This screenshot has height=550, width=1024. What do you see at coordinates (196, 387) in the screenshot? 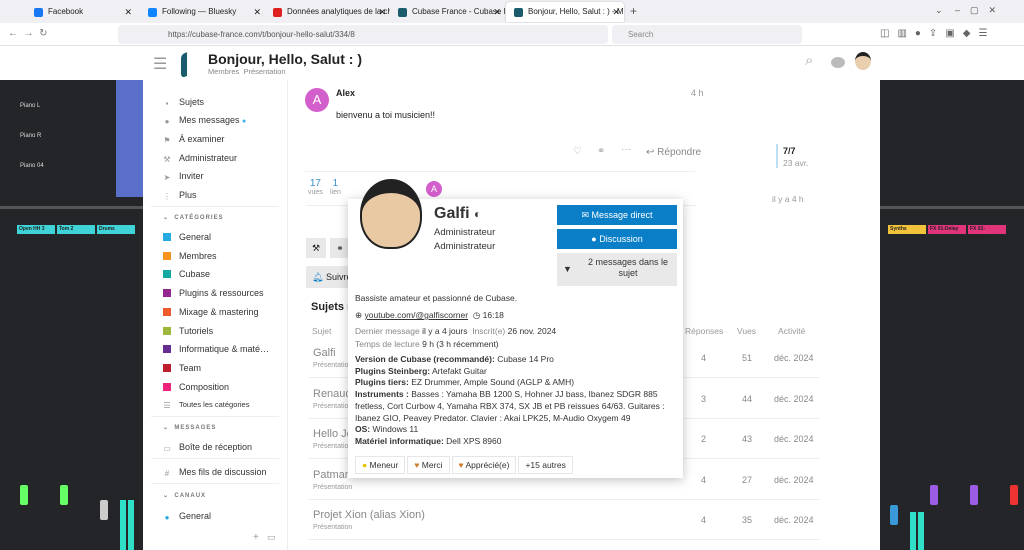
I see `sidebar-category-8: Composition` at bounding box center [196, 387].